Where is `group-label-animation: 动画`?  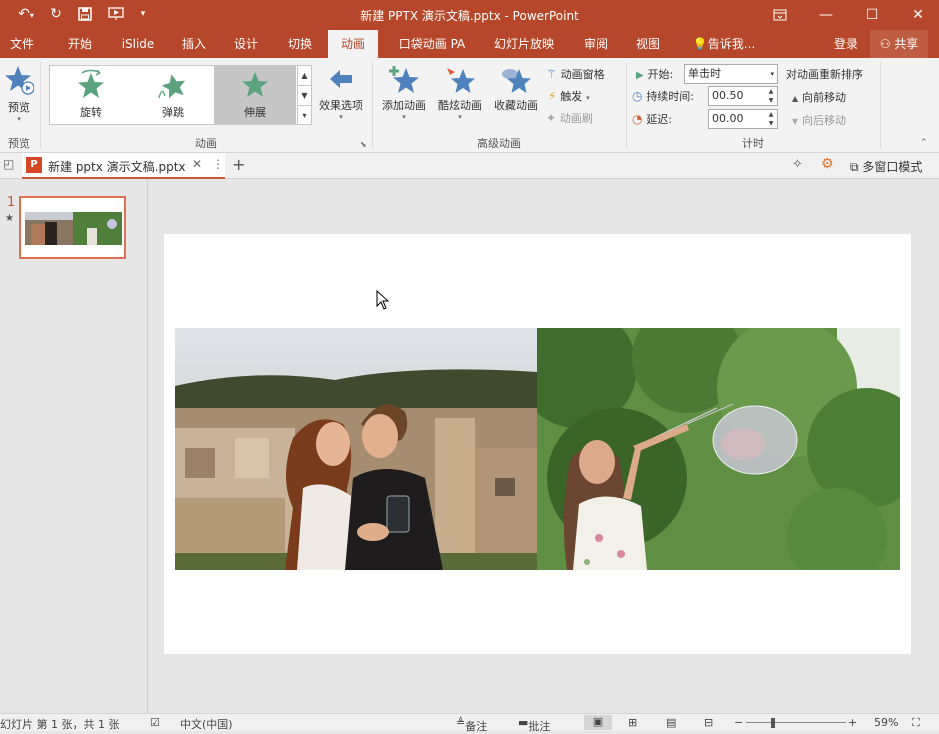 group-label-animation: 动画 is located at coordinates (206, 143).